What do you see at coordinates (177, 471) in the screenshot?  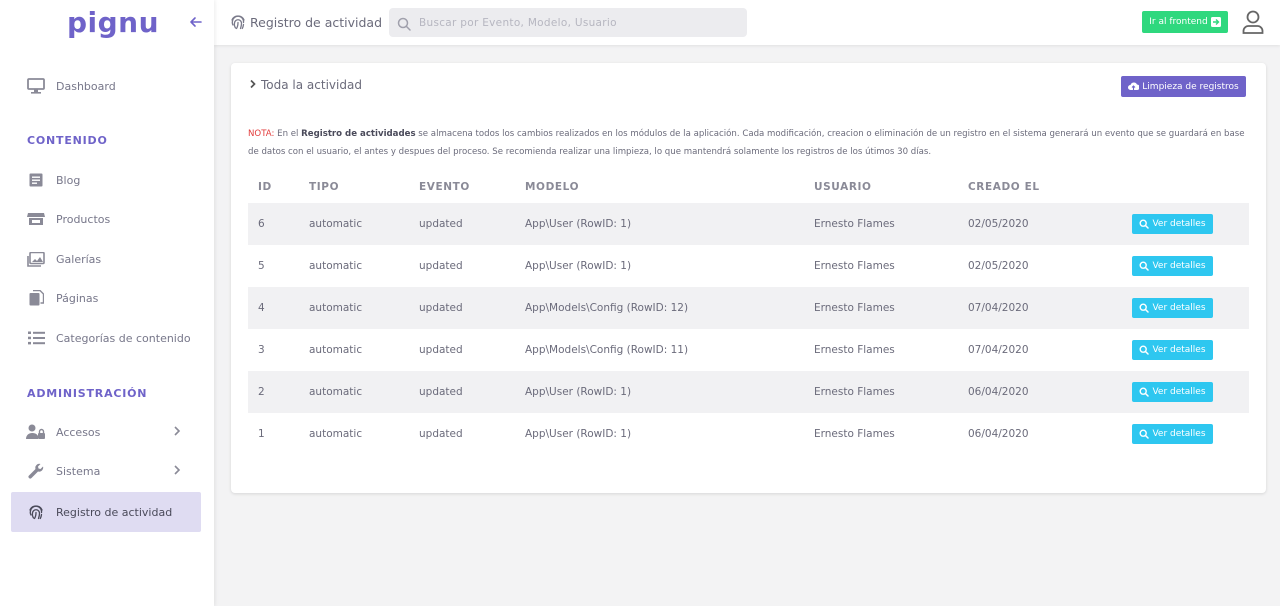 I see `chevron-right-icon` at bounding box center [177, 471].